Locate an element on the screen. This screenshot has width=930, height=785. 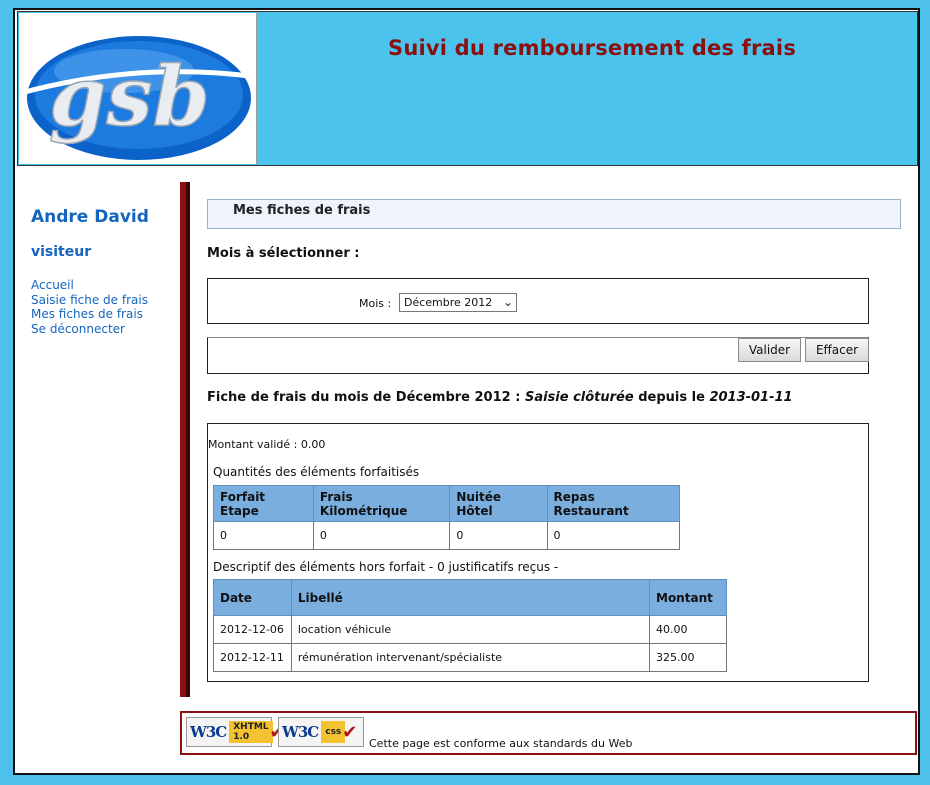
checkmark-icon: ✔ is located at coordinates (350, 732).